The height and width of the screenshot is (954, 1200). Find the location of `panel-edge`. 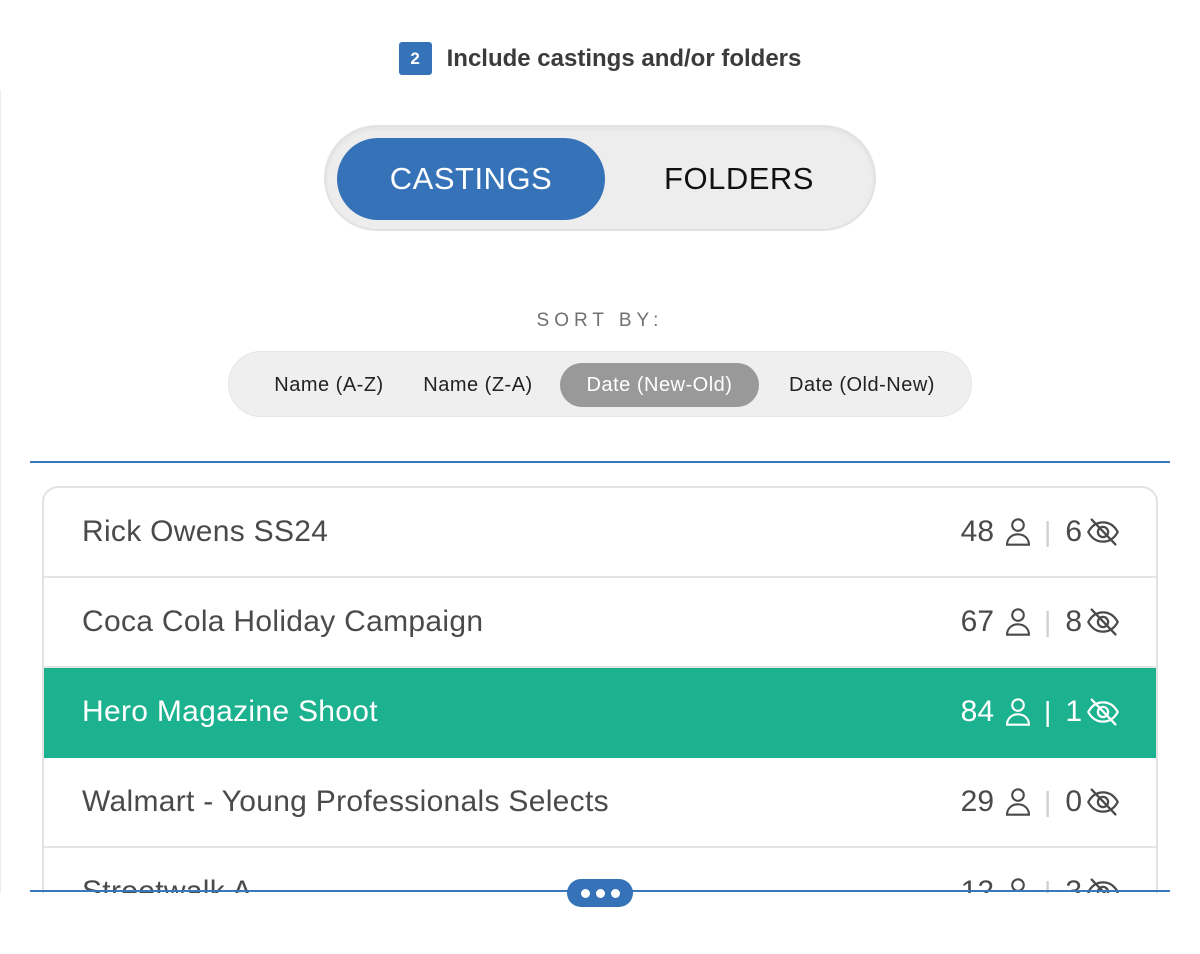

panel-edge is located at coordinates (0, 520).